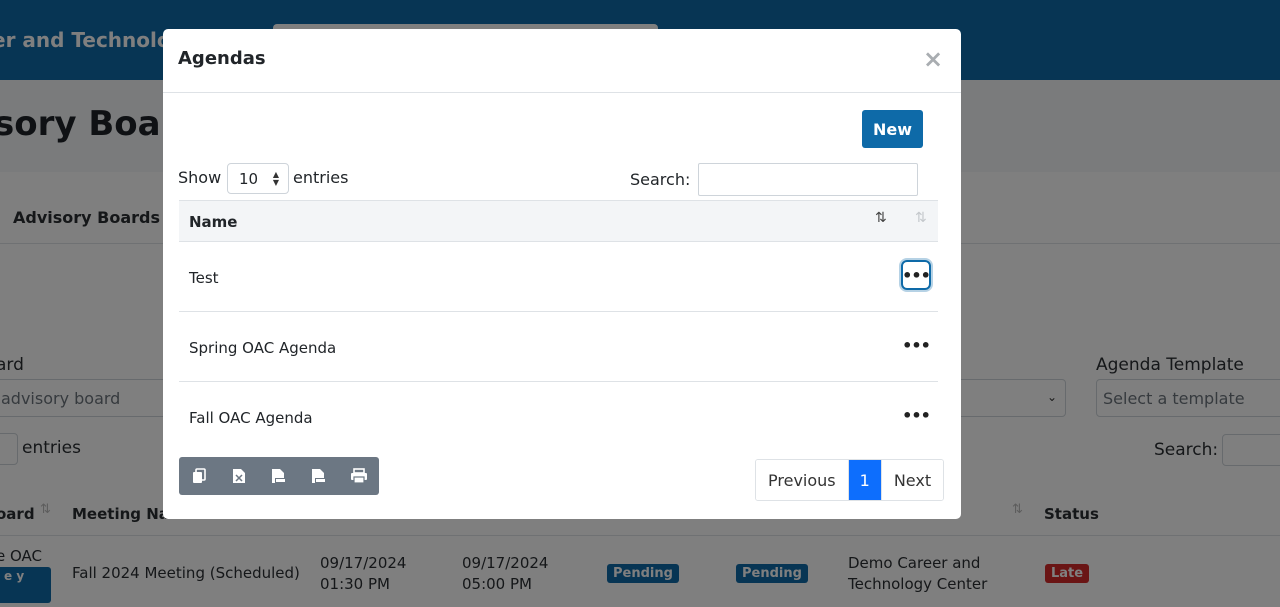 This screenshot has width=1280, height=607. Describe the element at coordinates (660, 179) in the screenshot. I see `search-label: Search:` at that location.